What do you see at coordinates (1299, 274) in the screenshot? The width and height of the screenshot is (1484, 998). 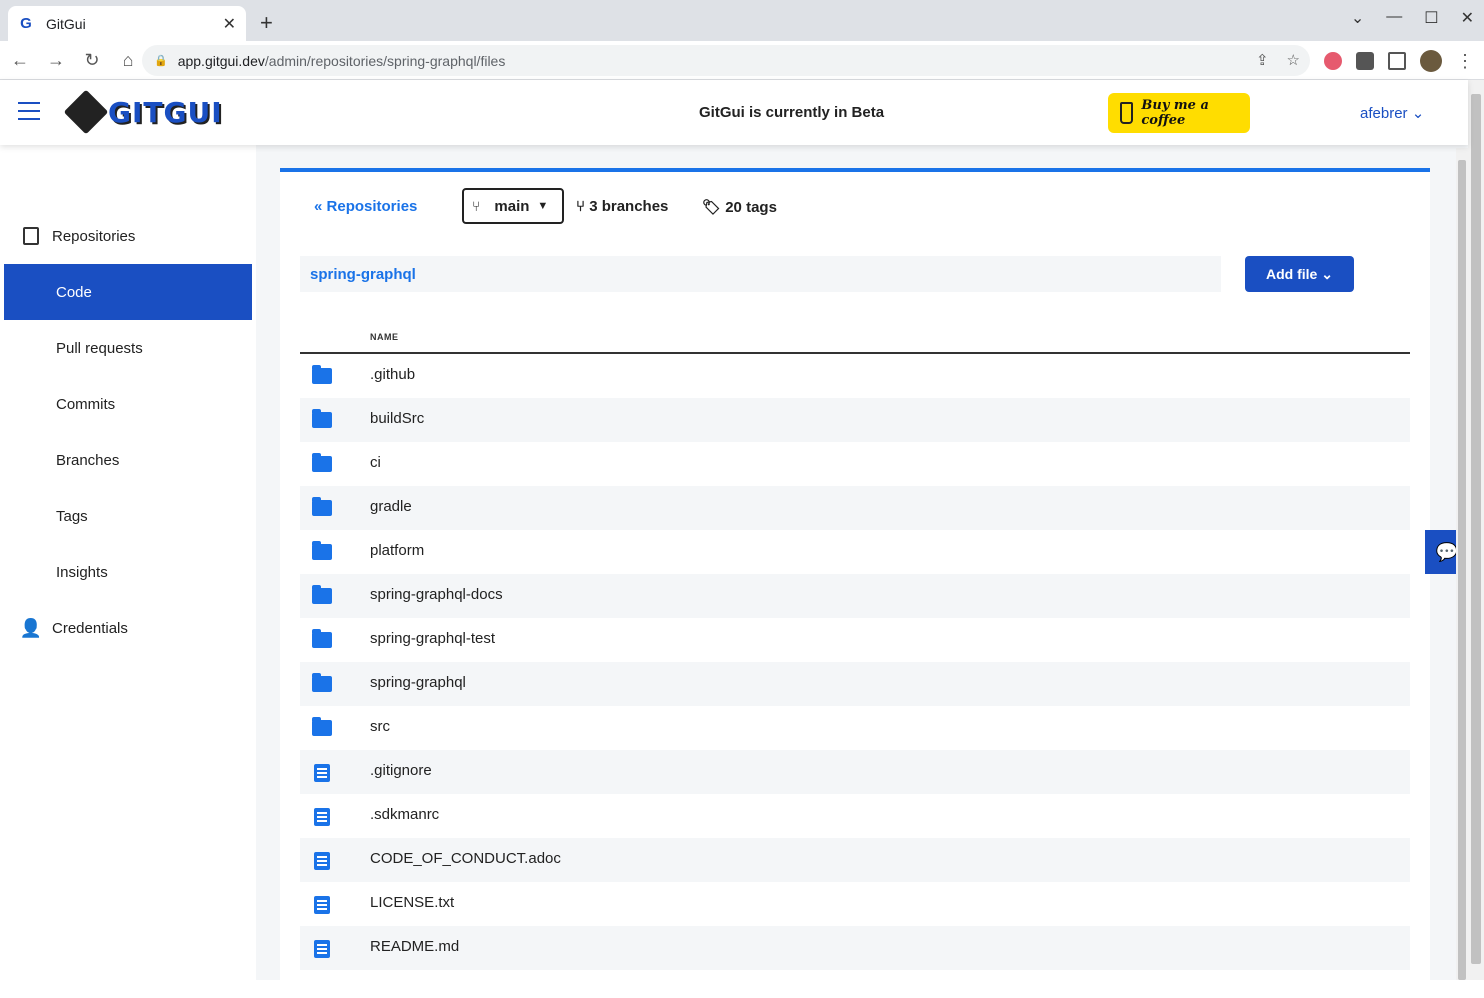 I see `add-file-button: Add file ⌄` at bounding box center [1299, 274].